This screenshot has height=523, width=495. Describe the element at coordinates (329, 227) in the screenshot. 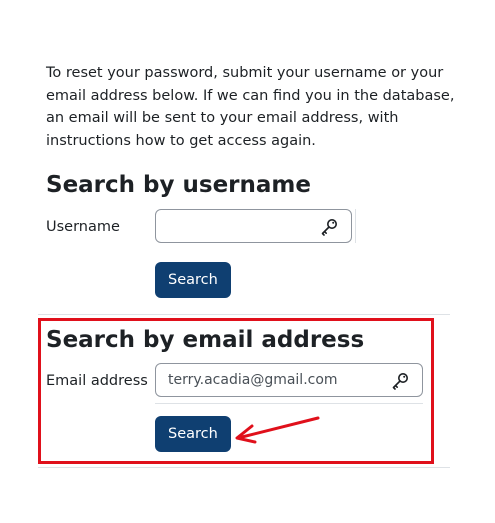

I see `key-icon` at that location.